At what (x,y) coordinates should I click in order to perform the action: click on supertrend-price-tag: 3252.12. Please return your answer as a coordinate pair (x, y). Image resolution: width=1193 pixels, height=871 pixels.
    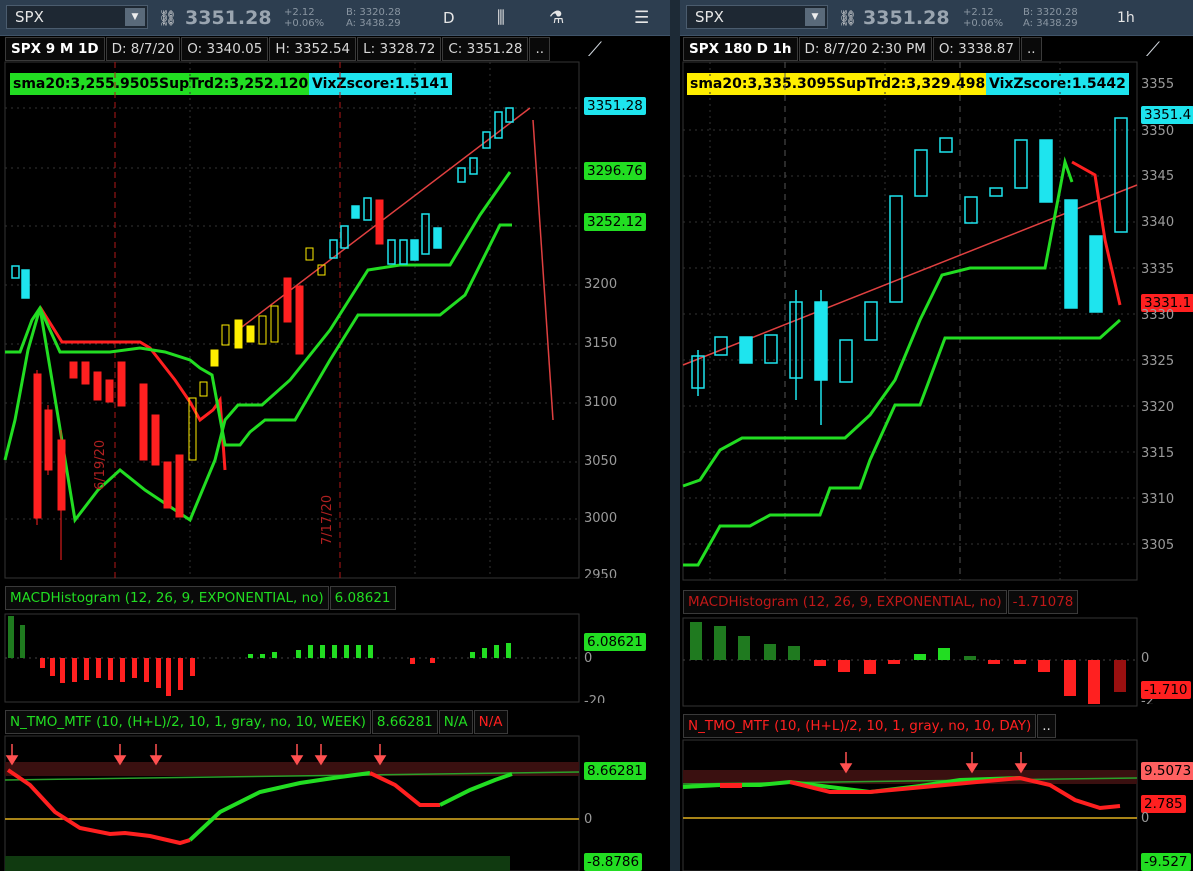
    Looking at the image, I should click on (615, 222).